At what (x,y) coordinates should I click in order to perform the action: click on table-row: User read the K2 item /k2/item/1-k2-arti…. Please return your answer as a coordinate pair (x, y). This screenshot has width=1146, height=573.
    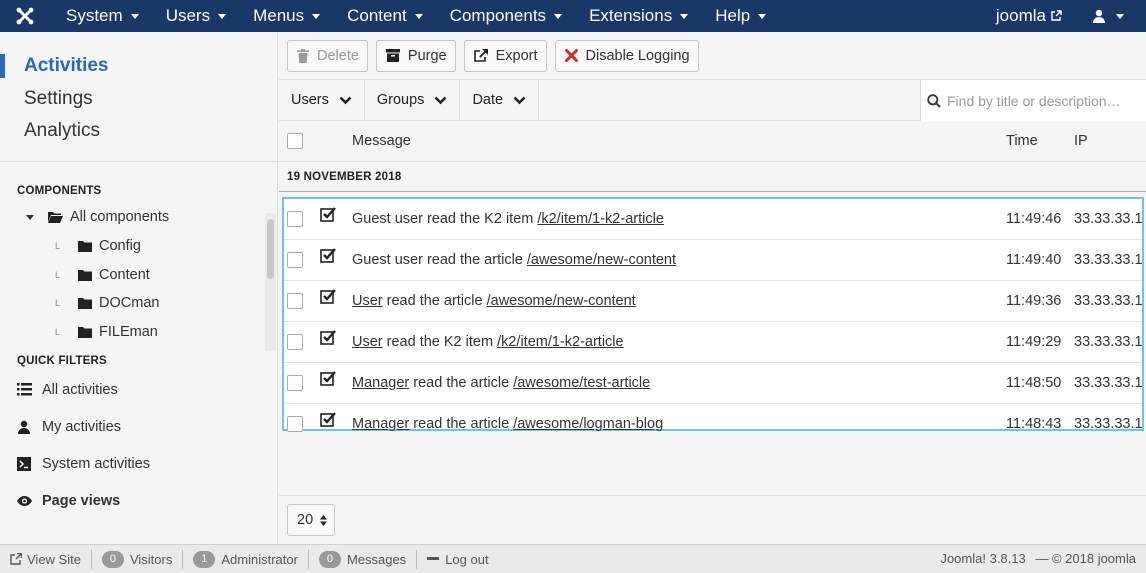
    Looking at the image, I should click on (713, 342).